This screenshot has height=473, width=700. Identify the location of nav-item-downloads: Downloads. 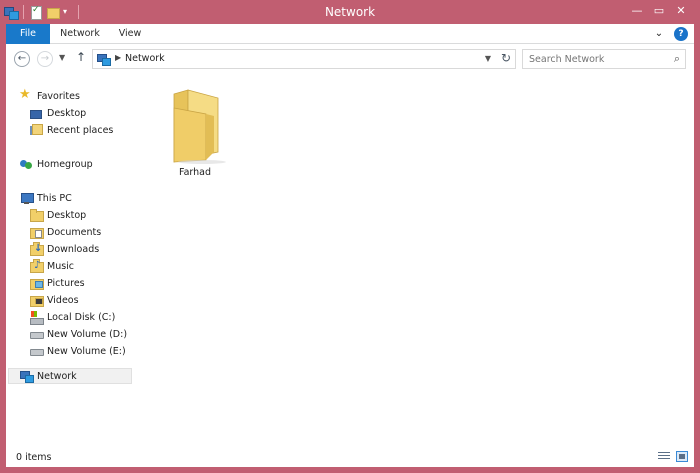
(64, 249).